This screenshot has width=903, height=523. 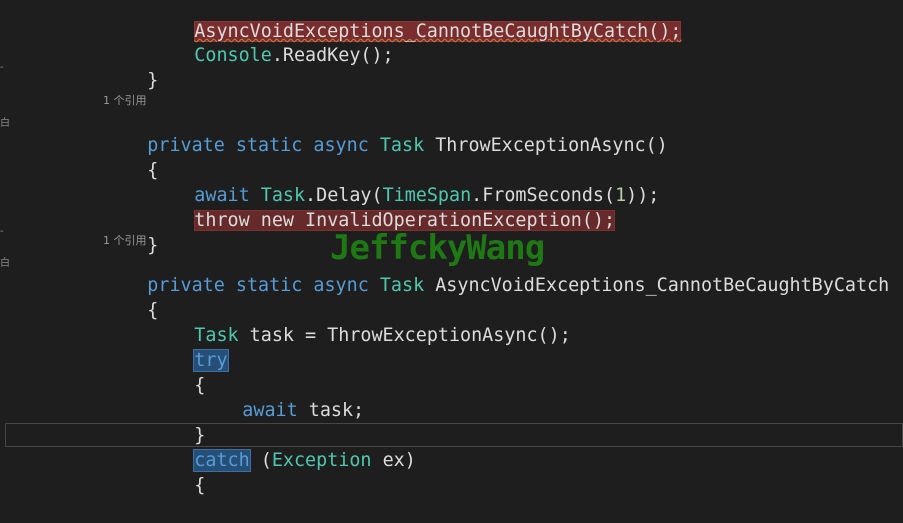 What do you see at coordinates (182, 397) in the screenshot?
I see `code-line: await task;` at bounding box center [182, 397].